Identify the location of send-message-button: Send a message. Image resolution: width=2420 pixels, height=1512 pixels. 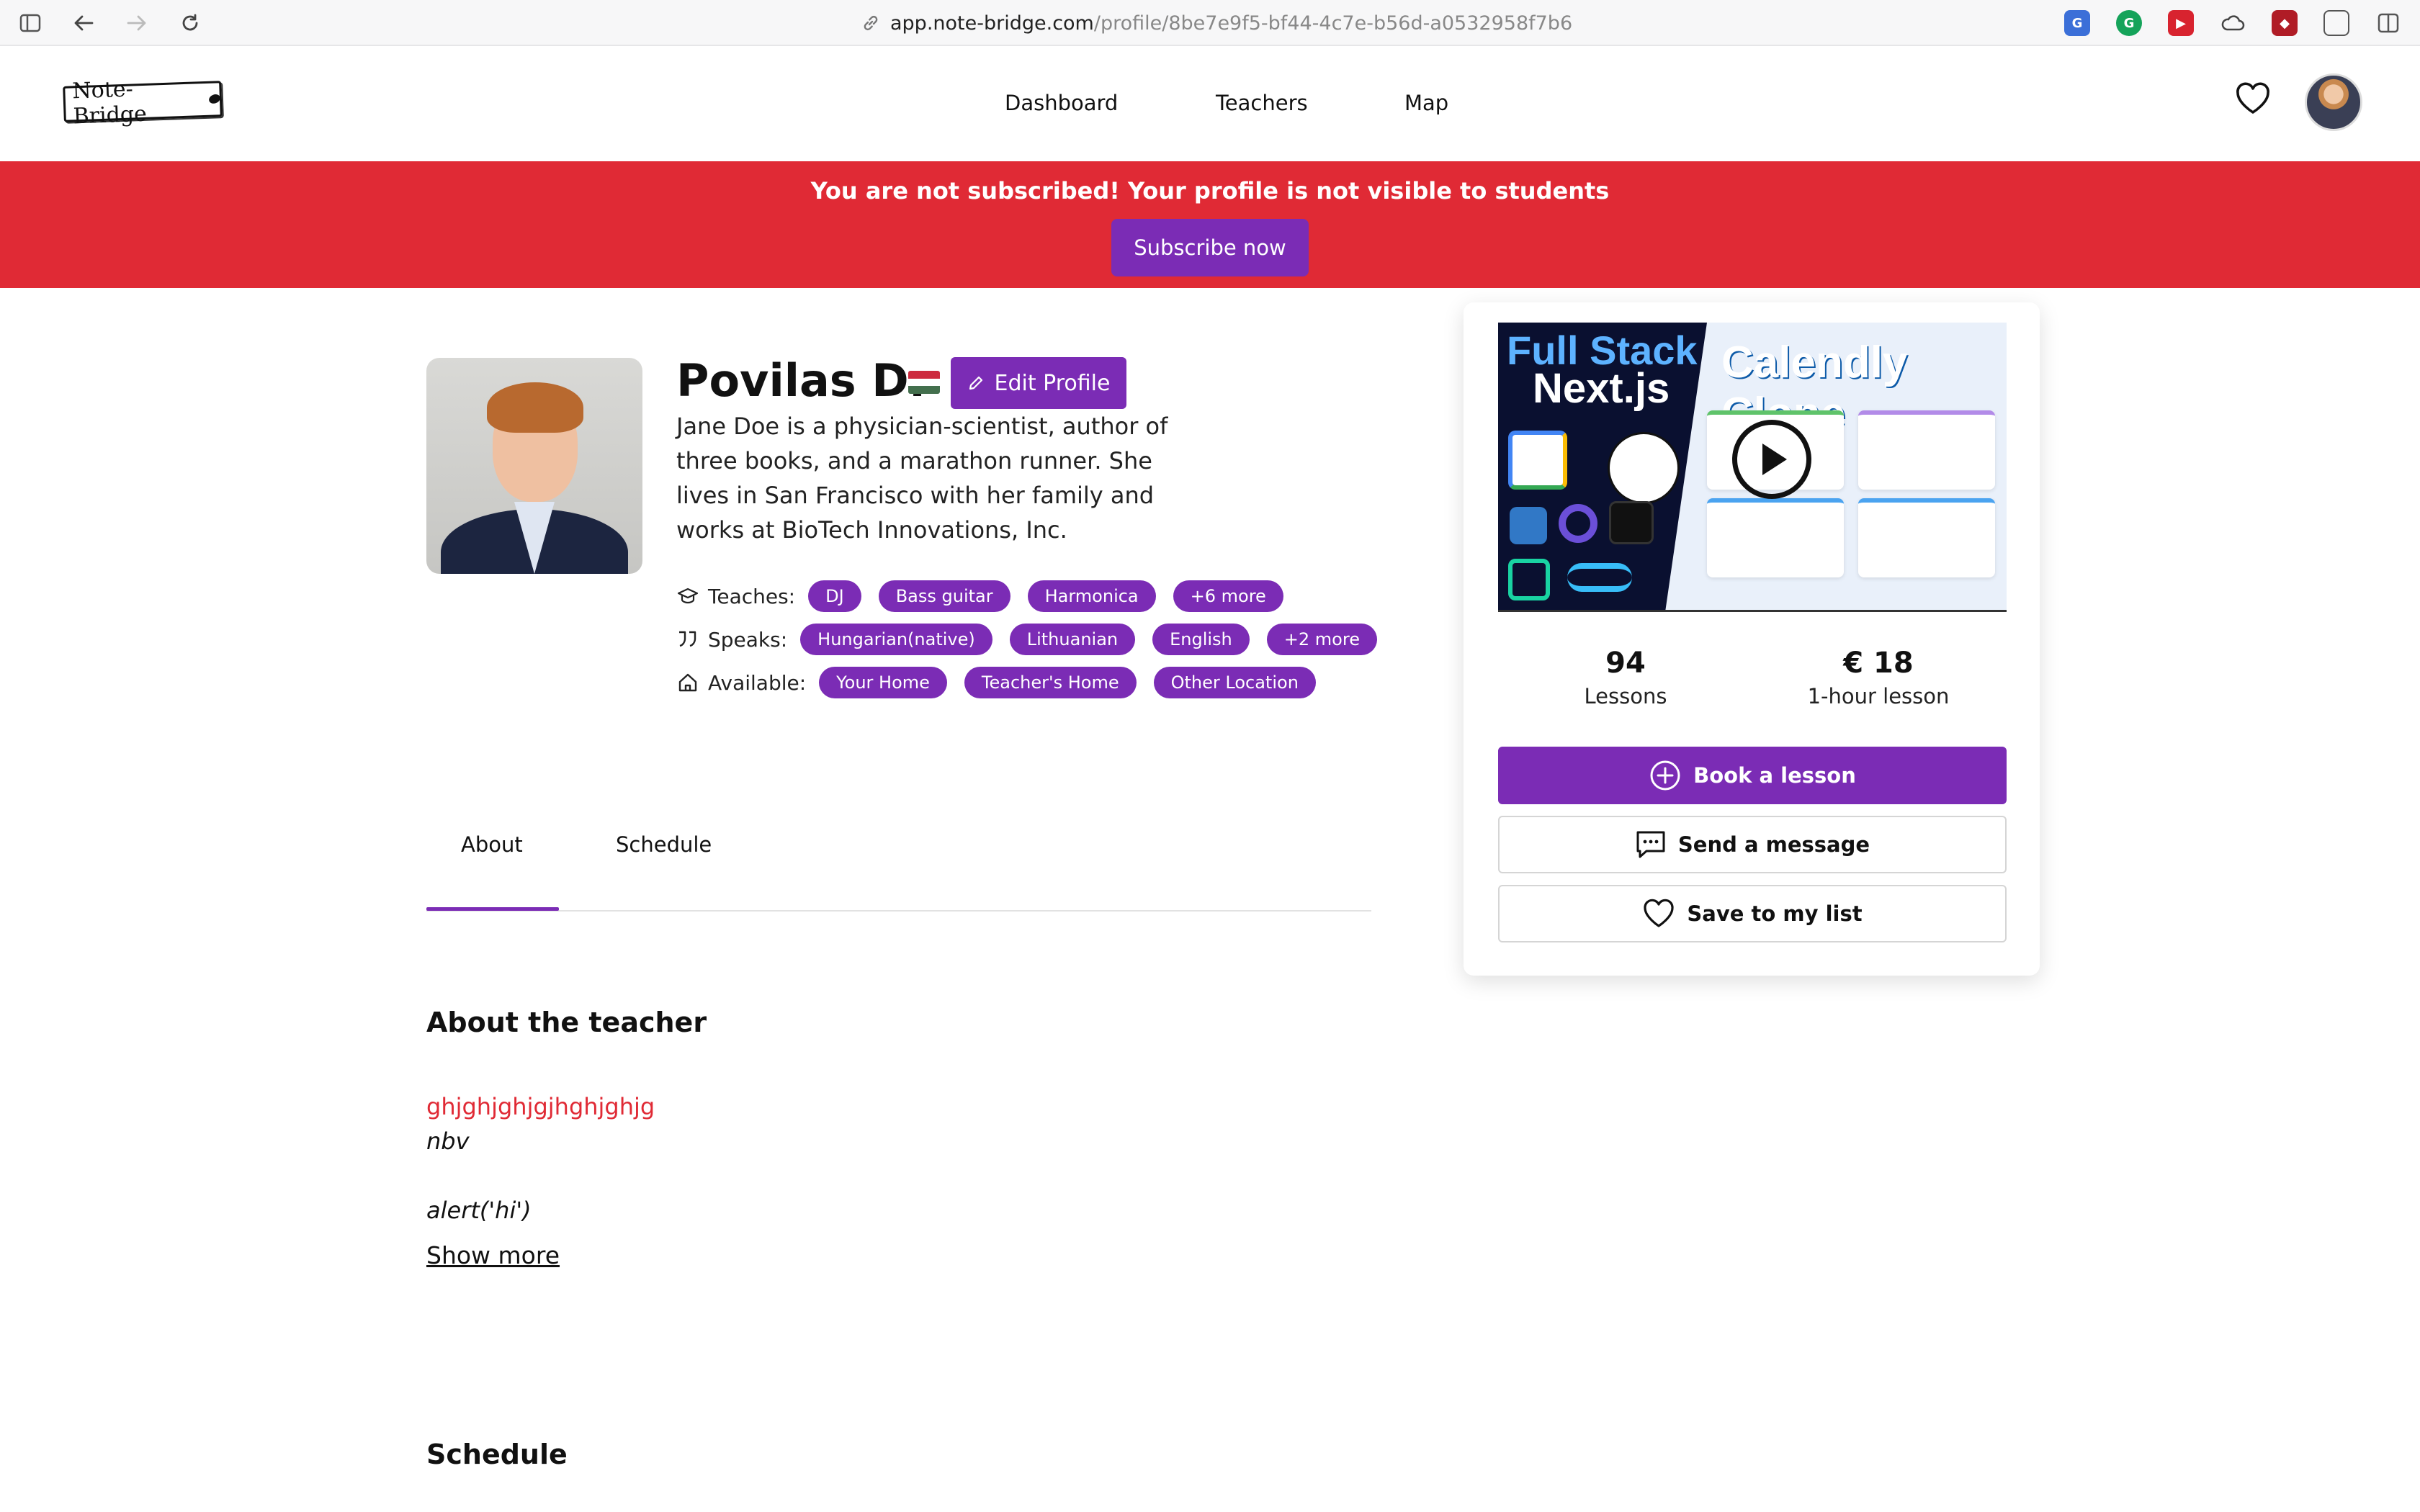
(1752, 844).